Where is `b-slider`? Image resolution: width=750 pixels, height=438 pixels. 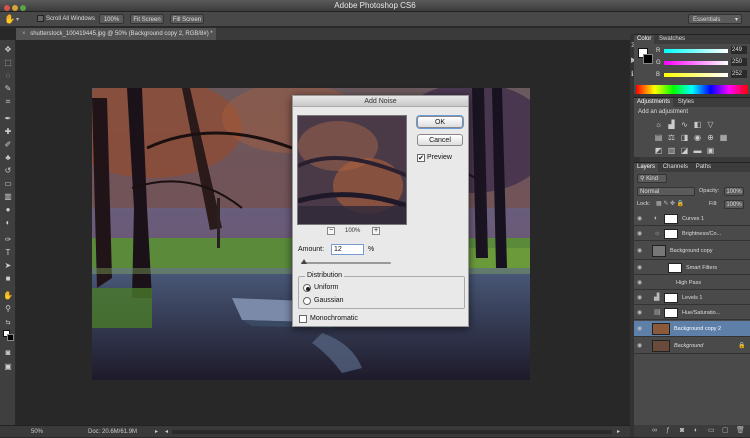
b-slider is located at coordinates (696, 75).